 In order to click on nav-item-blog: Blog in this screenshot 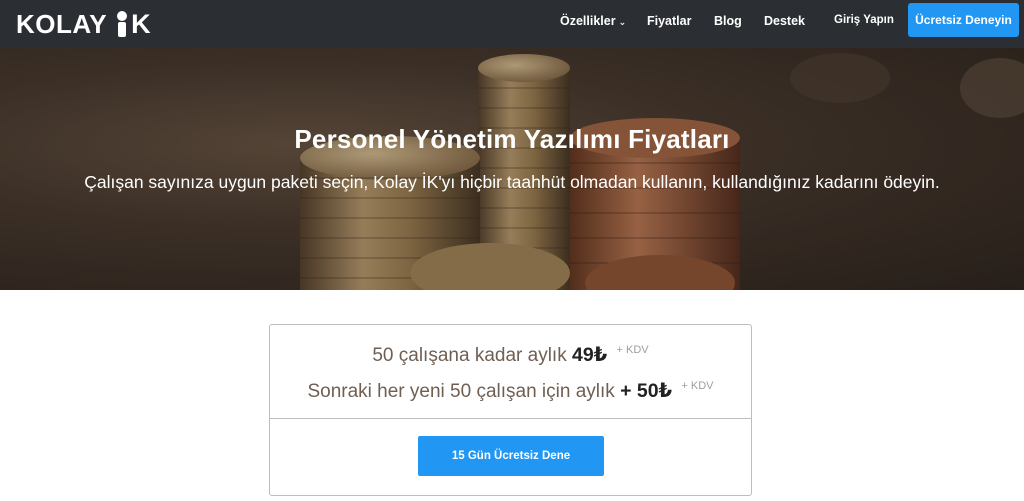, I will do `click(728, 21)`.